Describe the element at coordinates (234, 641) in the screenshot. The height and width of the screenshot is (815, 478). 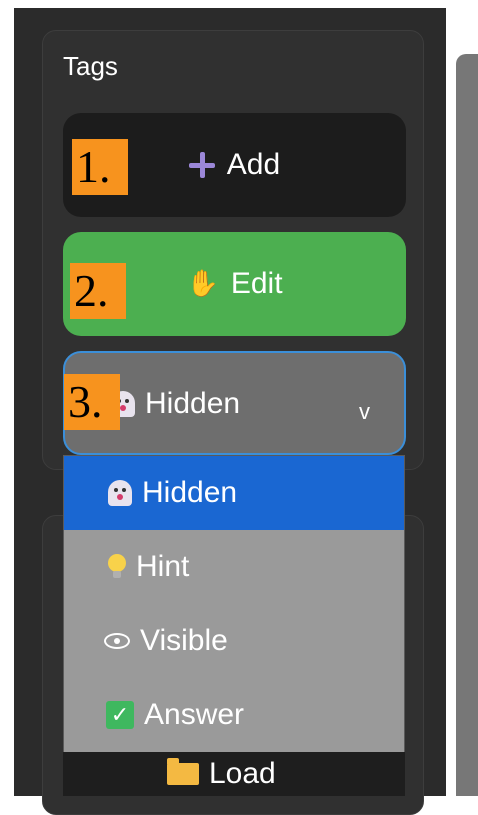
I see `menu-item-visible: Visible` at that location.